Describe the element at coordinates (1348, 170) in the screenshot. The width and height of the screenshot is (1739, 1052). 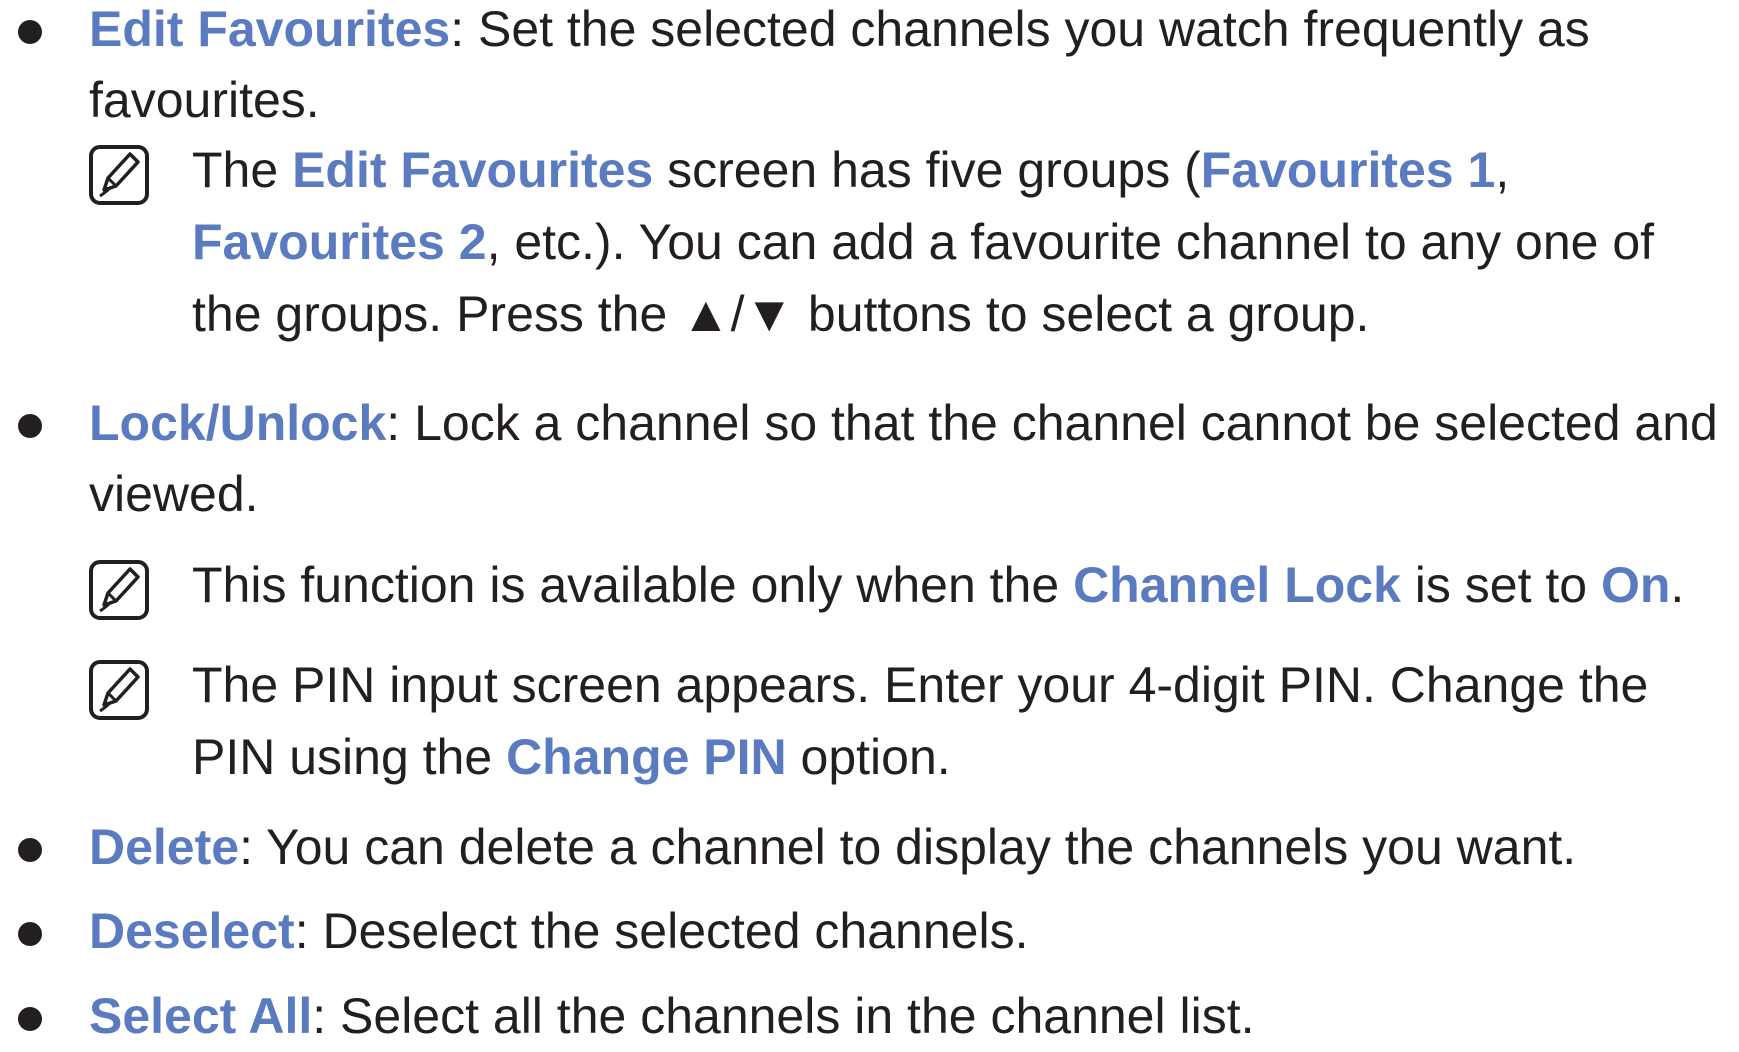
I see `term: Favourites 1` at that location.